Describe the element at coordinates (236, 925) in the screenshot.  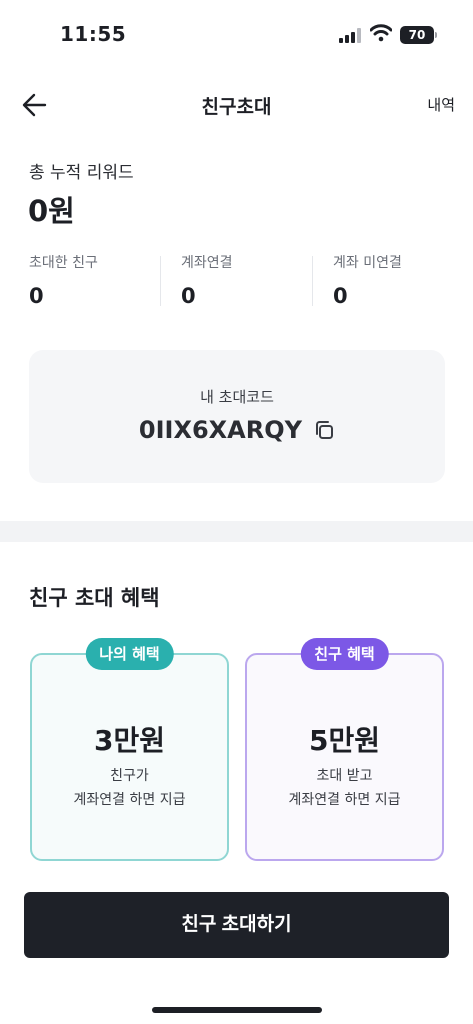
I see `invite-friend-button: 친구 초대하기` at that location.